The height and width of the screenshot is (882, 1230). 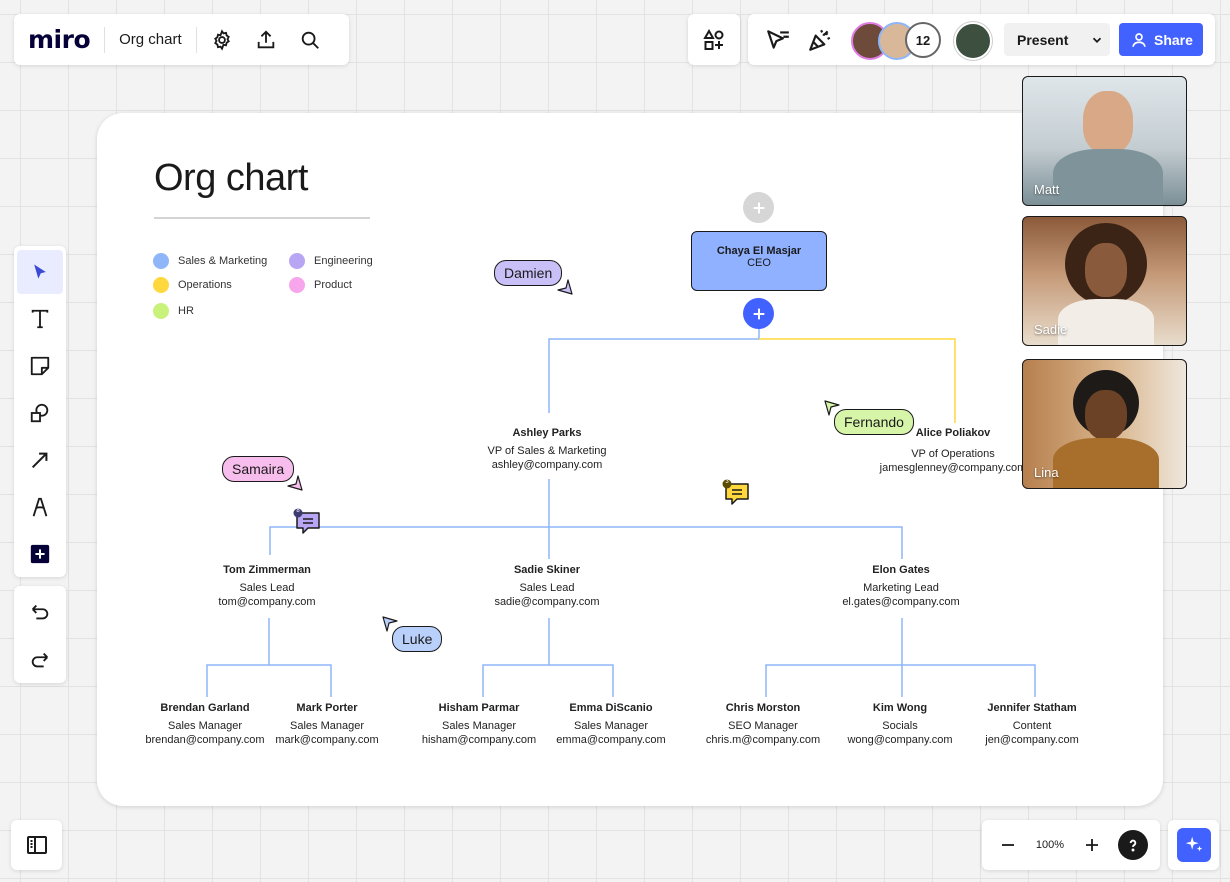 I want to click on node-name: Chris Morston, so click(x=763, y=708).